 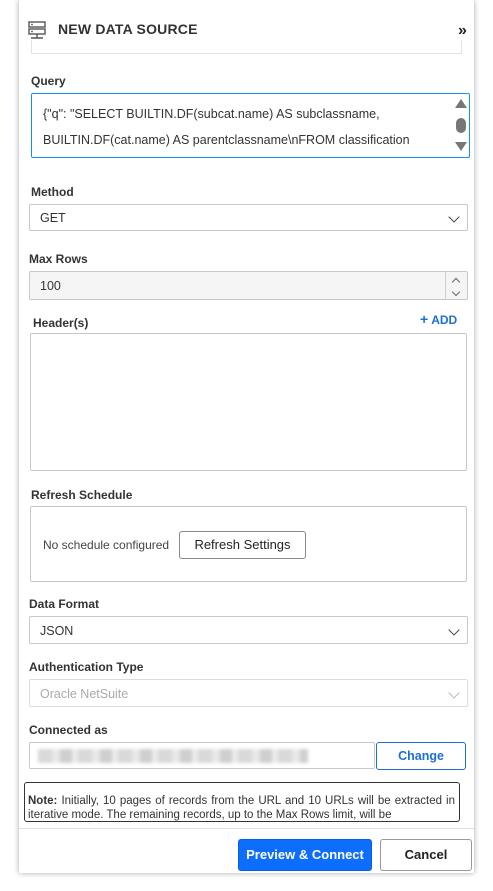 I want to click on collapse-panel-icon: », so click(x=462, y=31).